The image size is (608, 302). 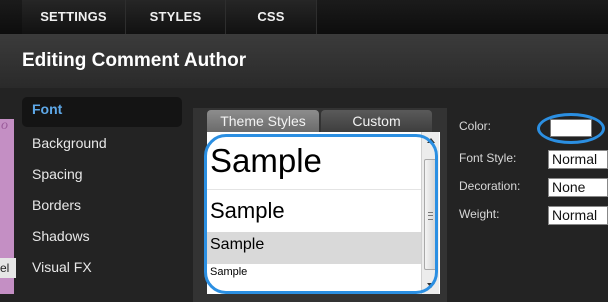 What do you see at coordinates (578, 187) in the screenshot?
I see `decoration-select: None` at bounding box center [578, 187].